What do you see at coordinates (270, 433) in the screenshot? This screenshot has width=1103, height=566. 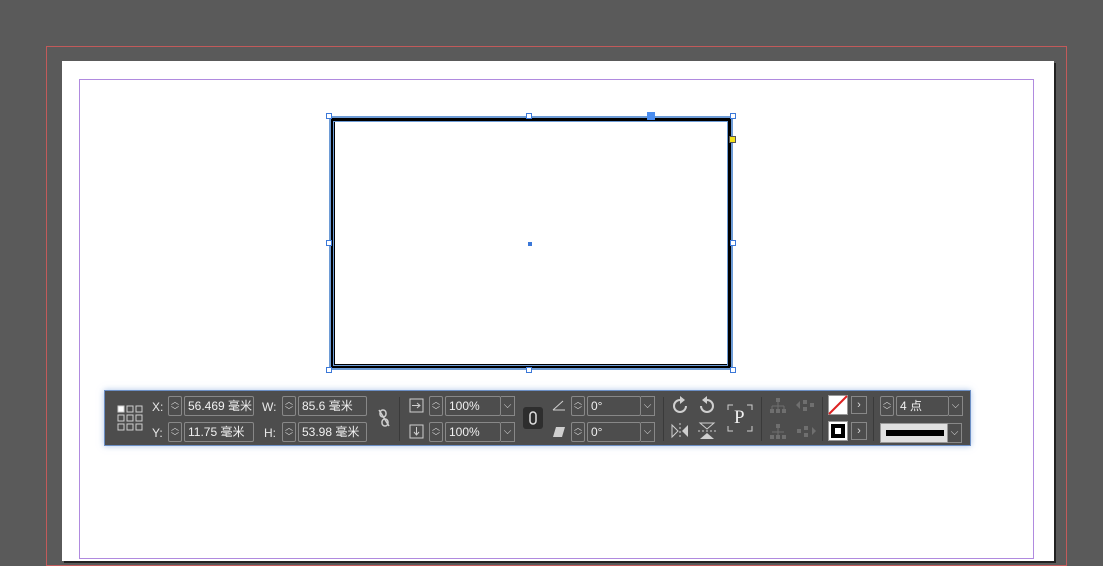 I see `h-label: H:` at bounding box center [270, 433].